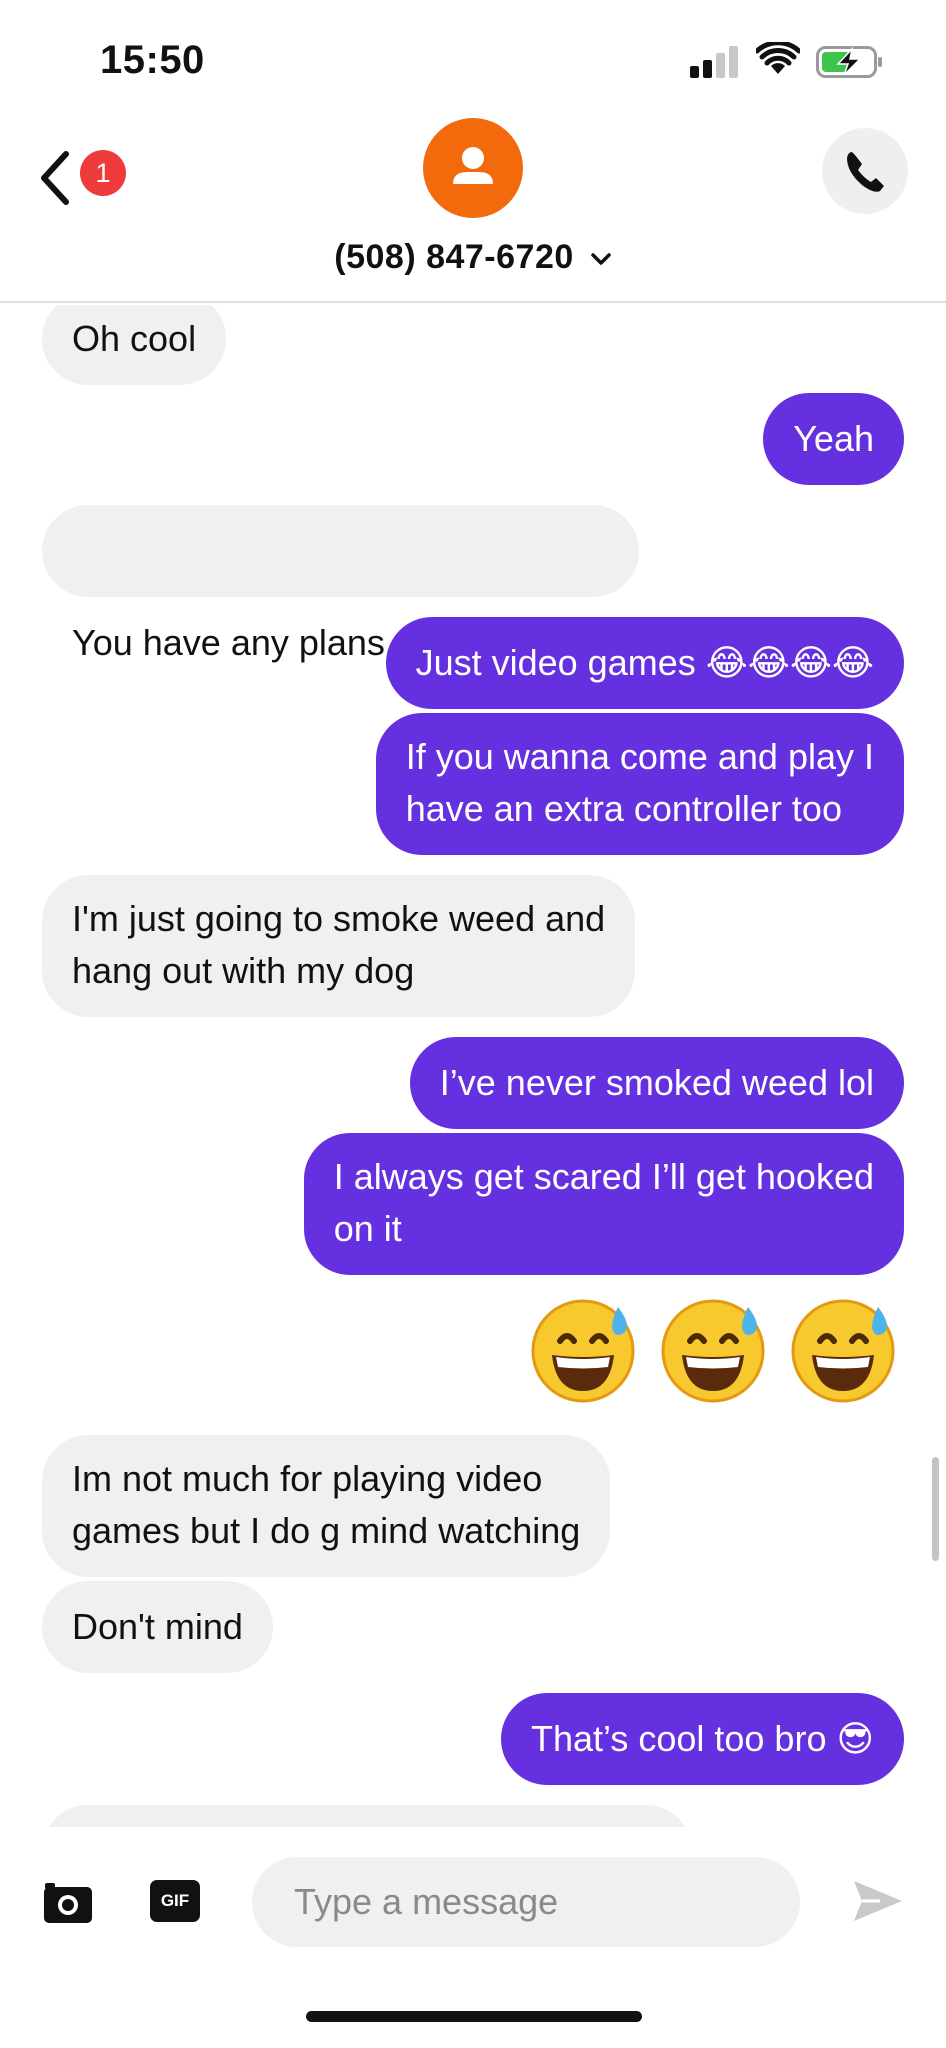 This screenshot has height=2048, width=946. I want to click on chevron-down-icon, so click(600, 259).